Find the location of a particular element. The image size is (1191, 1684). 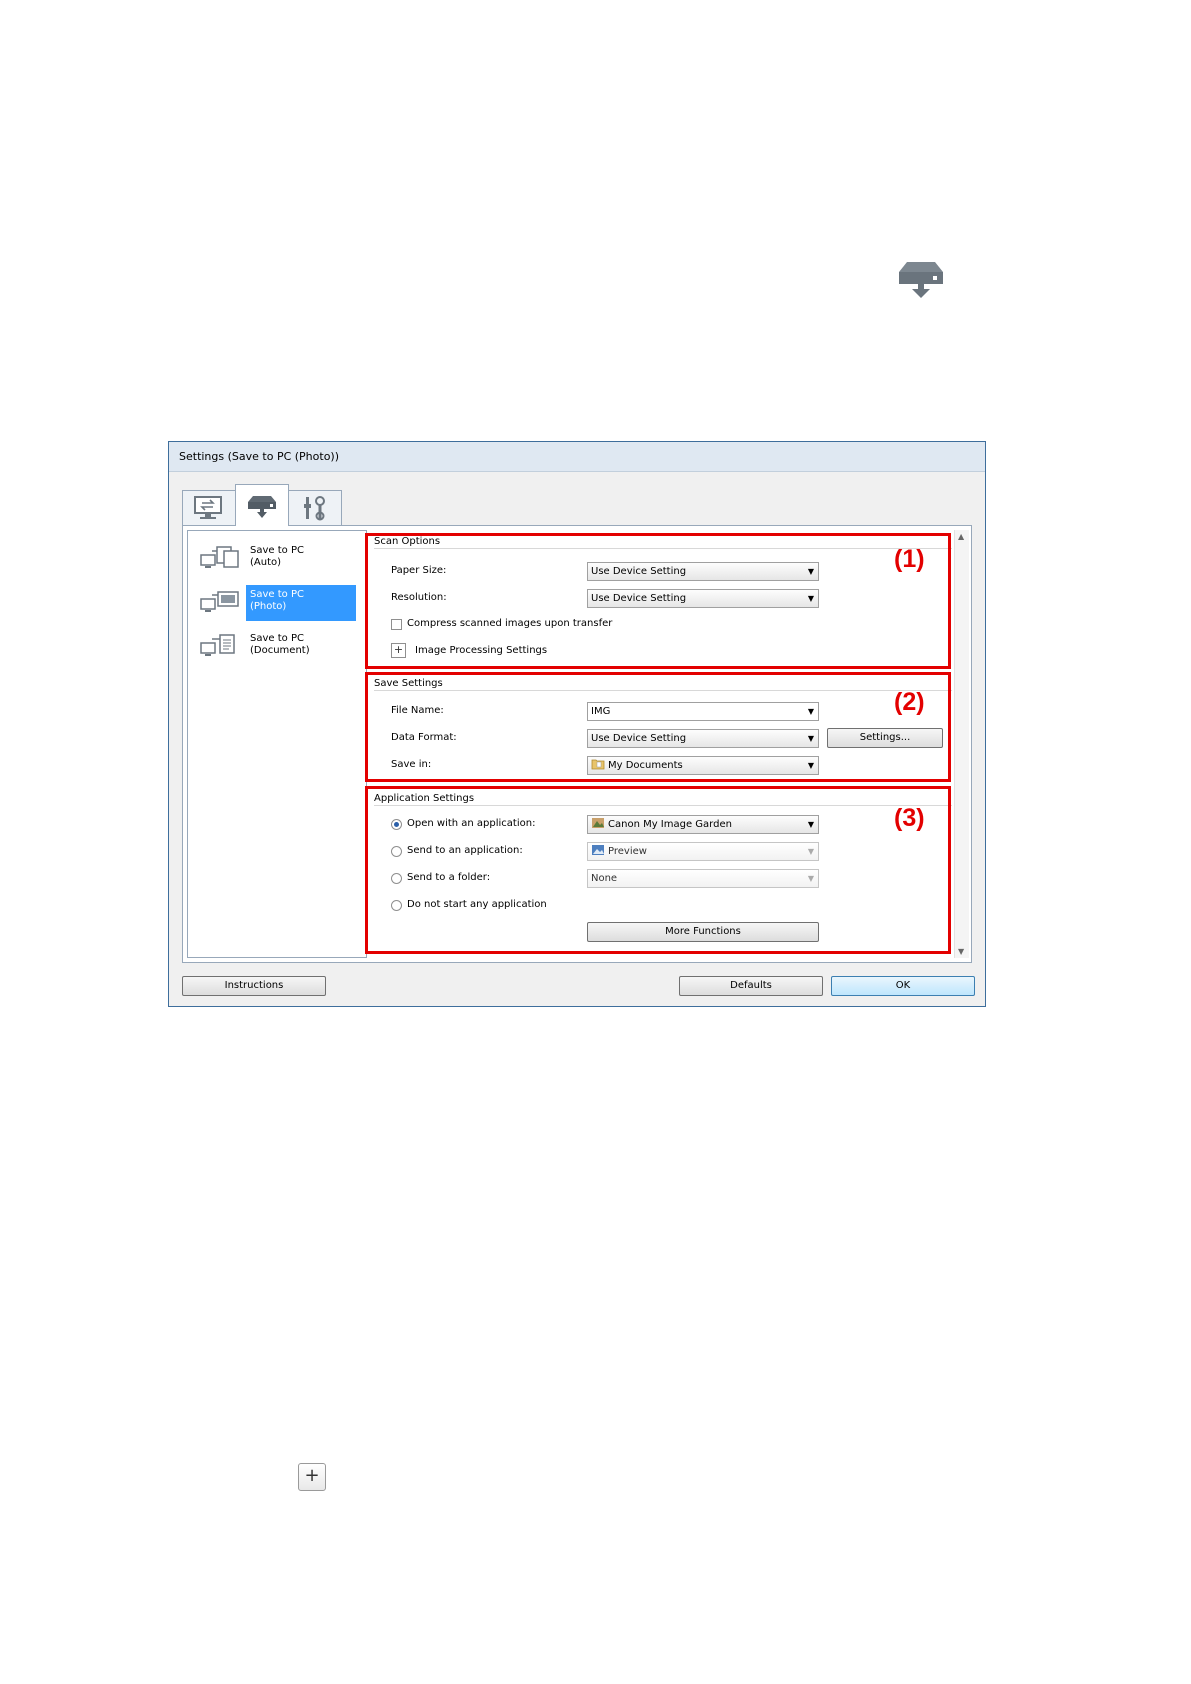

open-with-application-label: Open with an application: is located at coordinates (471, 823).